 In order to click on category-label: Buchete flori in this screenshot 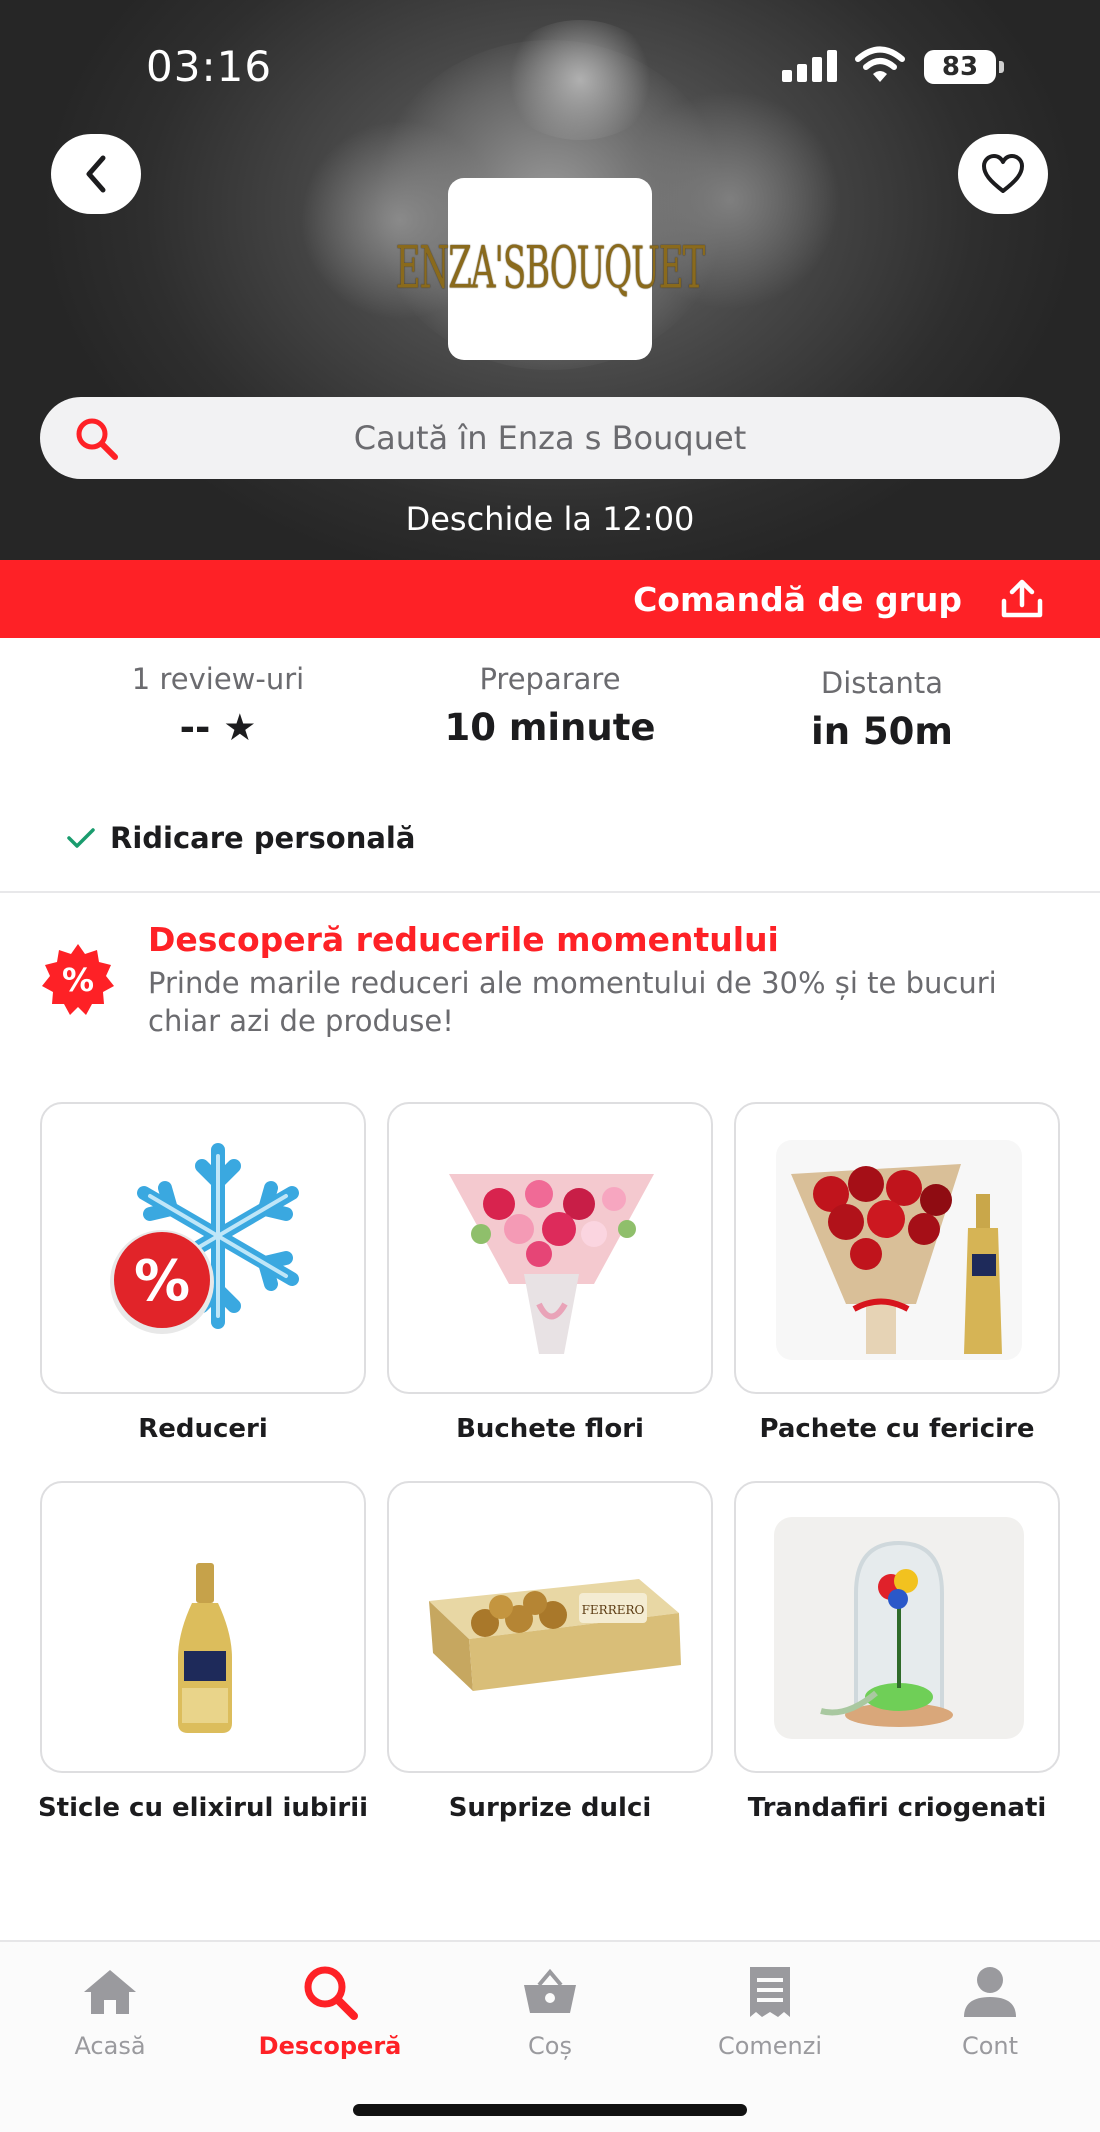, I will do `click(550, 1429)`.